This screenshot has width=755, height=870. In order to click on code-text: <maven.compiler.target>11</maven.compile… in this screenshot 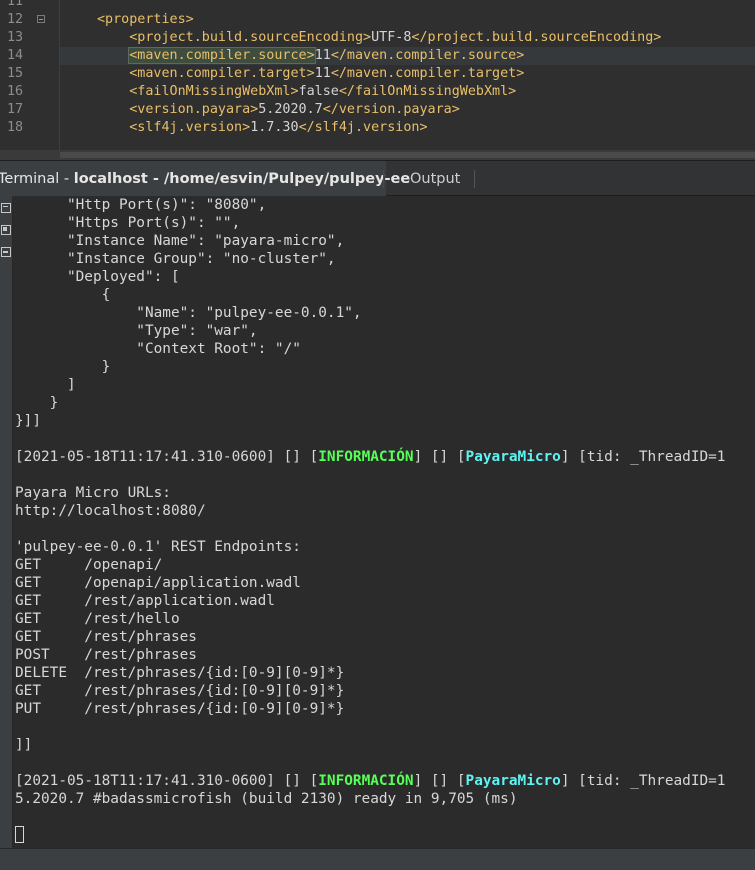, I will do `click(327, 73)`.